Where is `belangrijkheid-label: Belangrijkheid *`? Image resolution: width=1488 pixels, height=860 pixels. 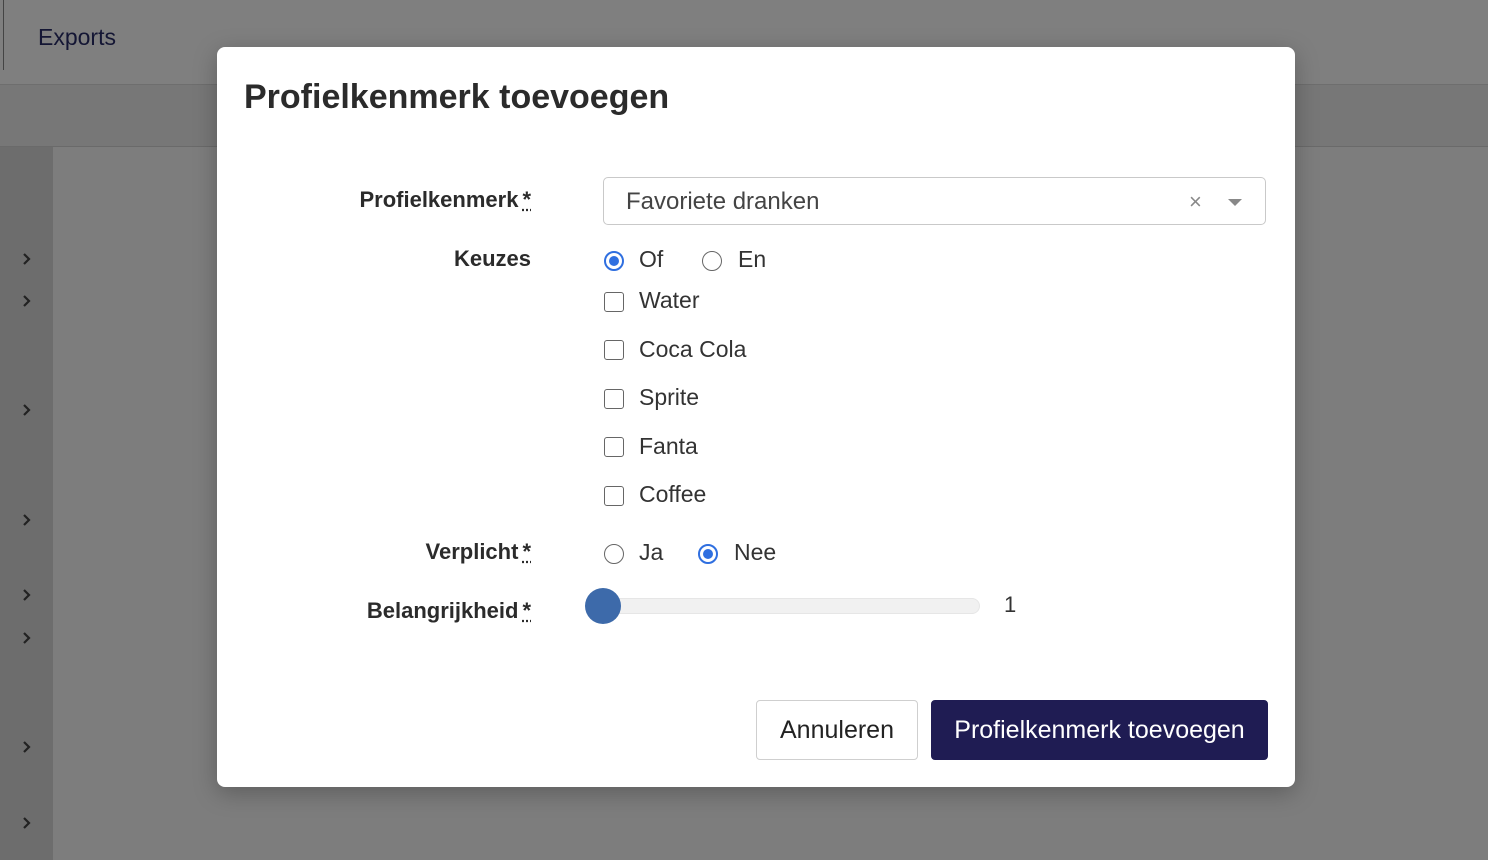
belangrijkheid-label: Belangrijkheid * is located at coordinates (449, 611).